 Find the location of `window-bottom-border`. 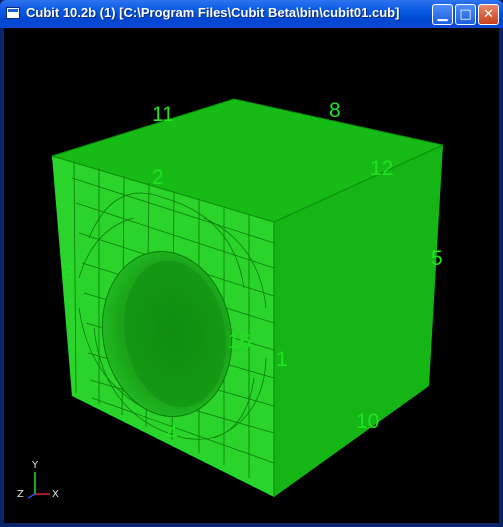

window-bottom-border is located at coordinates (251, 525).